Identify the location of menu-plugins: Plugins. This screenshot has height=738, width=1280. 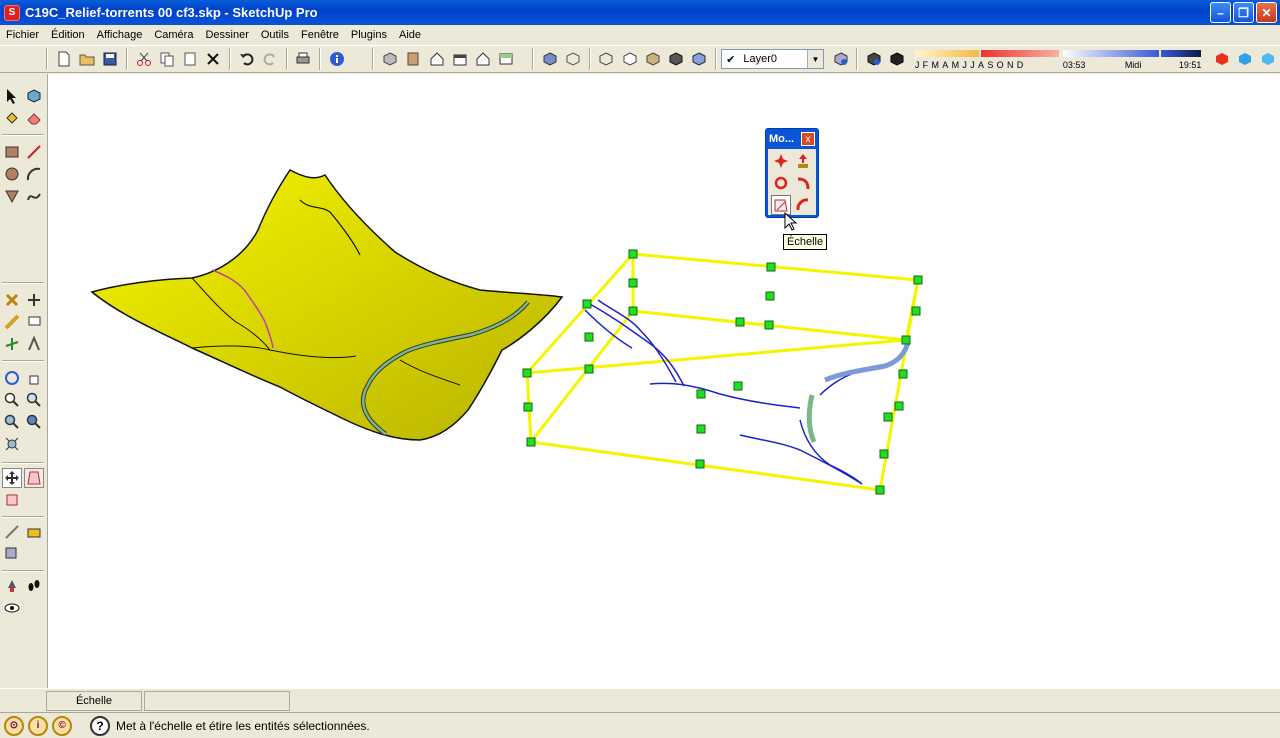
(369, 35).